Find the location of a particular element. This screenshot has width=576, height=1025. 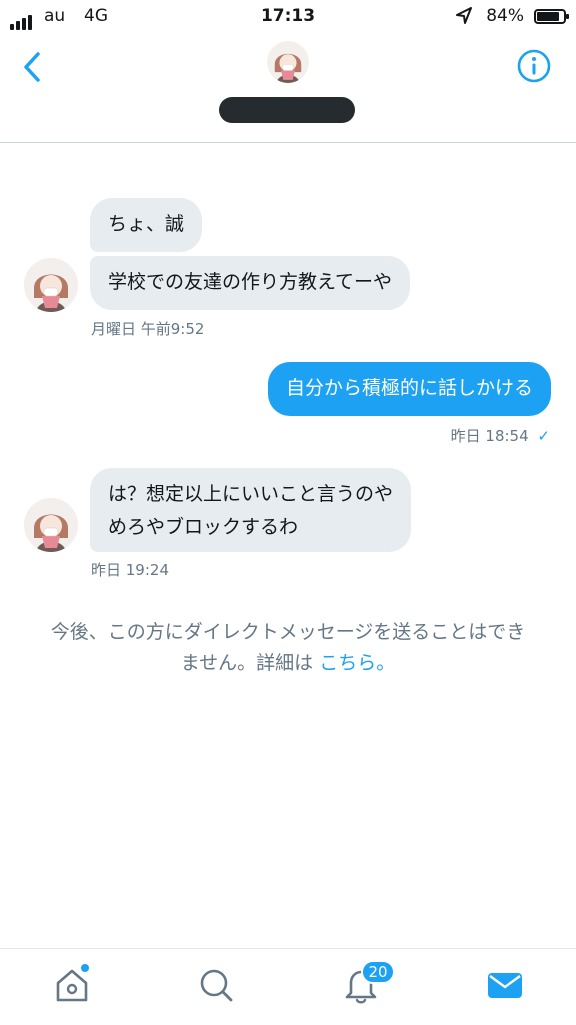

battery-icon is located at coordinates (551, 16).